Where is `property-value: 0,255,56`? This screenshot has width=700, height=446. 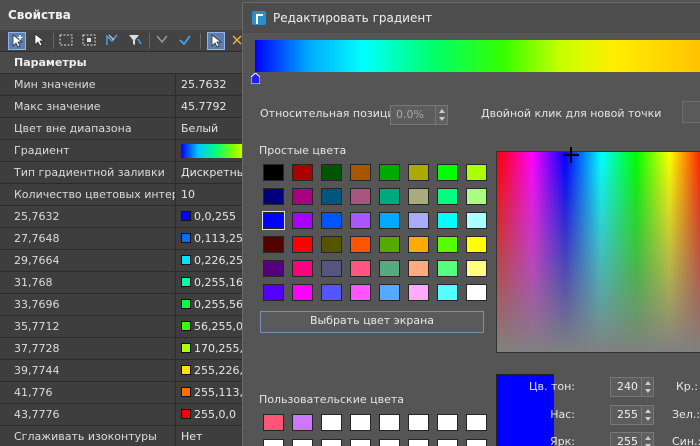
property-value: 0,255,56 is located at coordinates (213, 304).